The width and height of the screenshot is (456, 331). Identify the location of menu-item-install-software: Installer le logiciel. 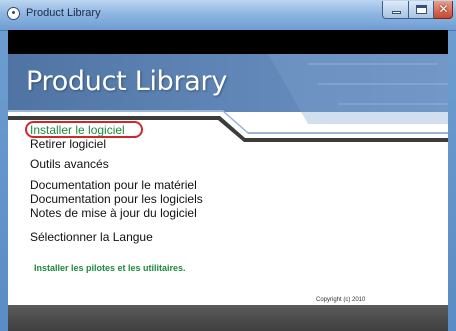
(77, 130).